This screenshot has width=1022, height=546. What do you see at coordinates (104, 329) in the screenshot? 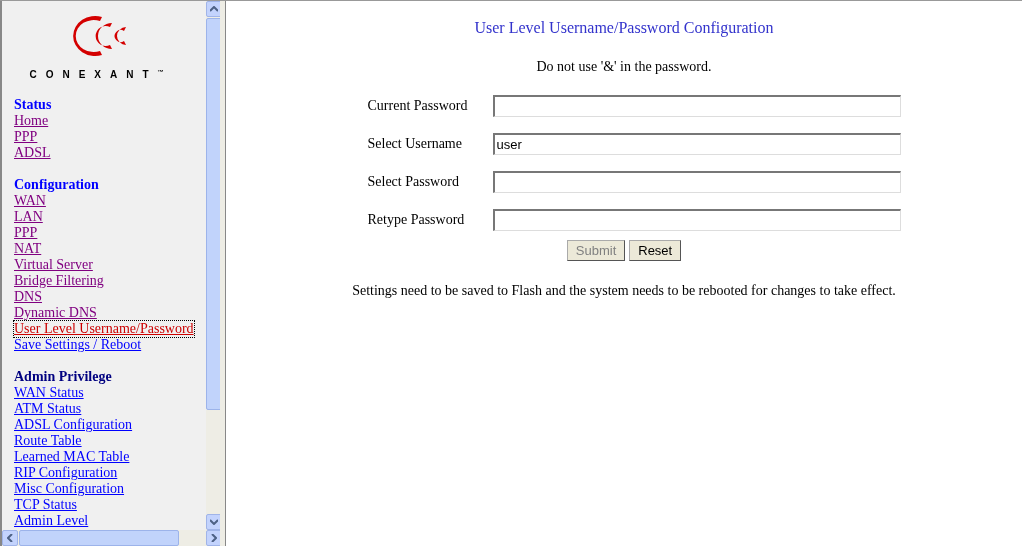
I see `nav-link: User Level Username/Password` at bounding box center [104, 329].